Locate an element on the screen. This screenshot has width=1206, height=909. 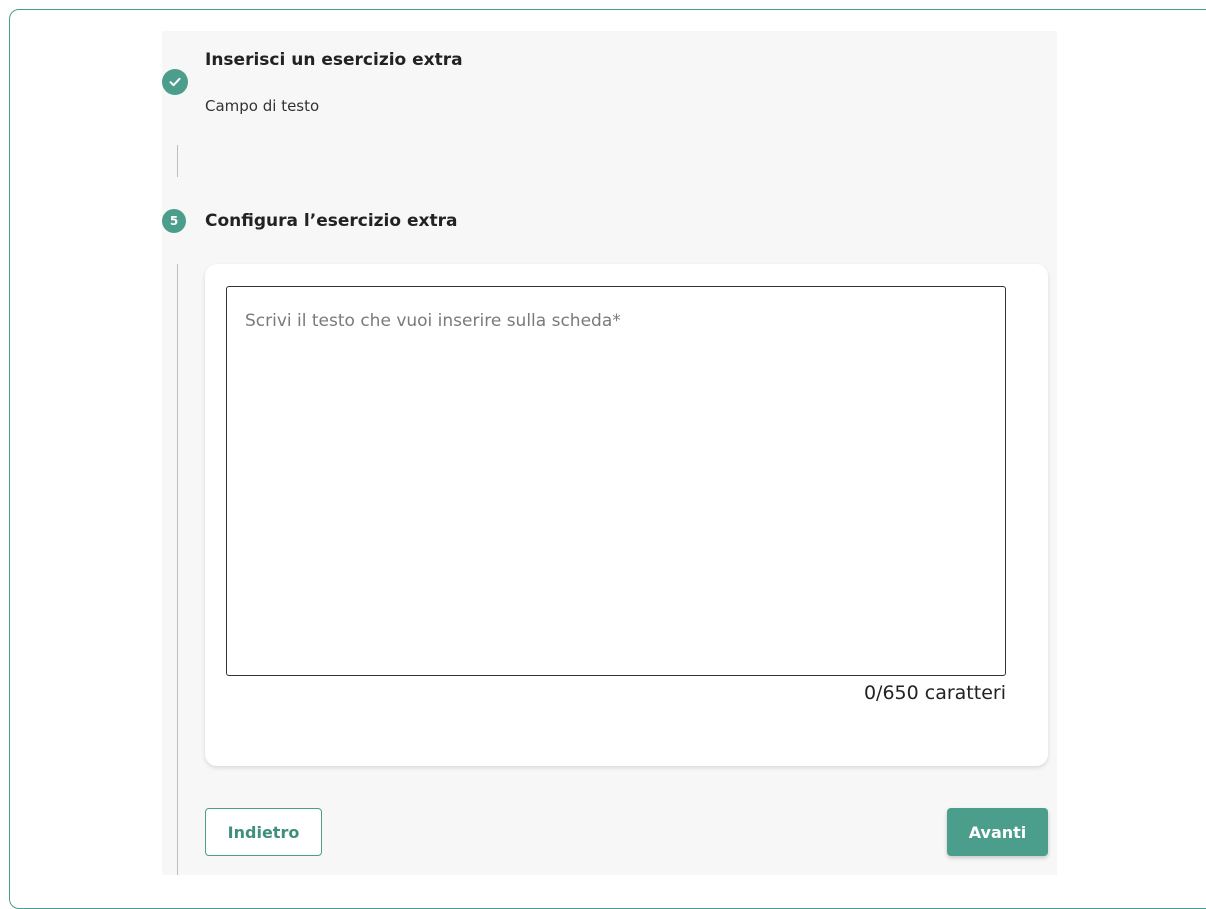
check-icon is located at coordinates (175, 82).